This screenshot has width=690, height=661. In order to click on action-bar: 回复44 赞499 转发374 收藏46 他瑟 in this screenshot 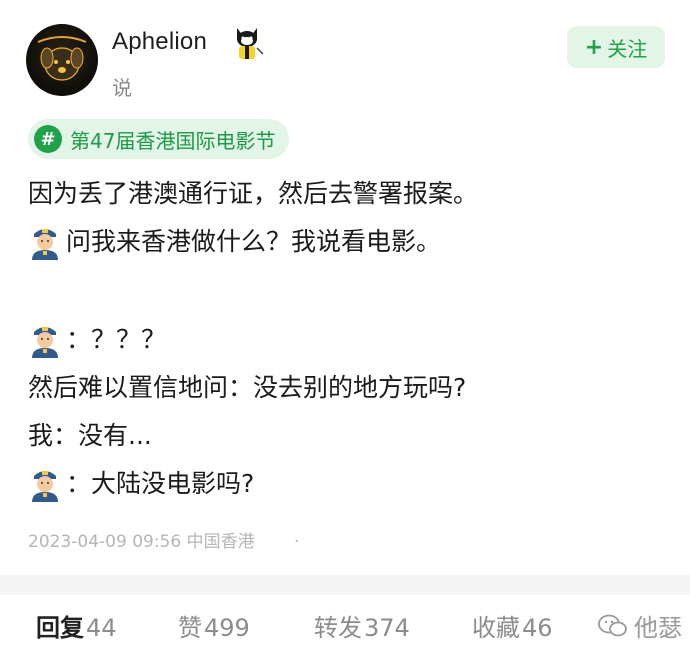, I will do `click(345, 633)`.